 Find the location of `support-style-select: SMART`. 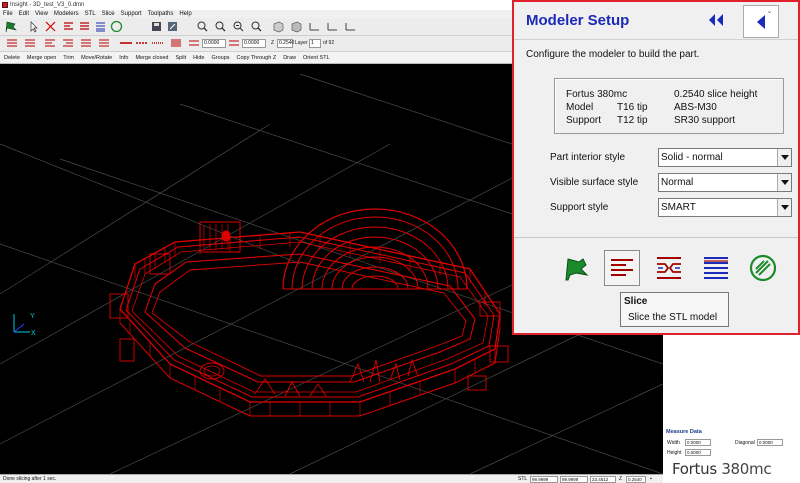

support-style-select: SMART is located at coordinates (725, 207).